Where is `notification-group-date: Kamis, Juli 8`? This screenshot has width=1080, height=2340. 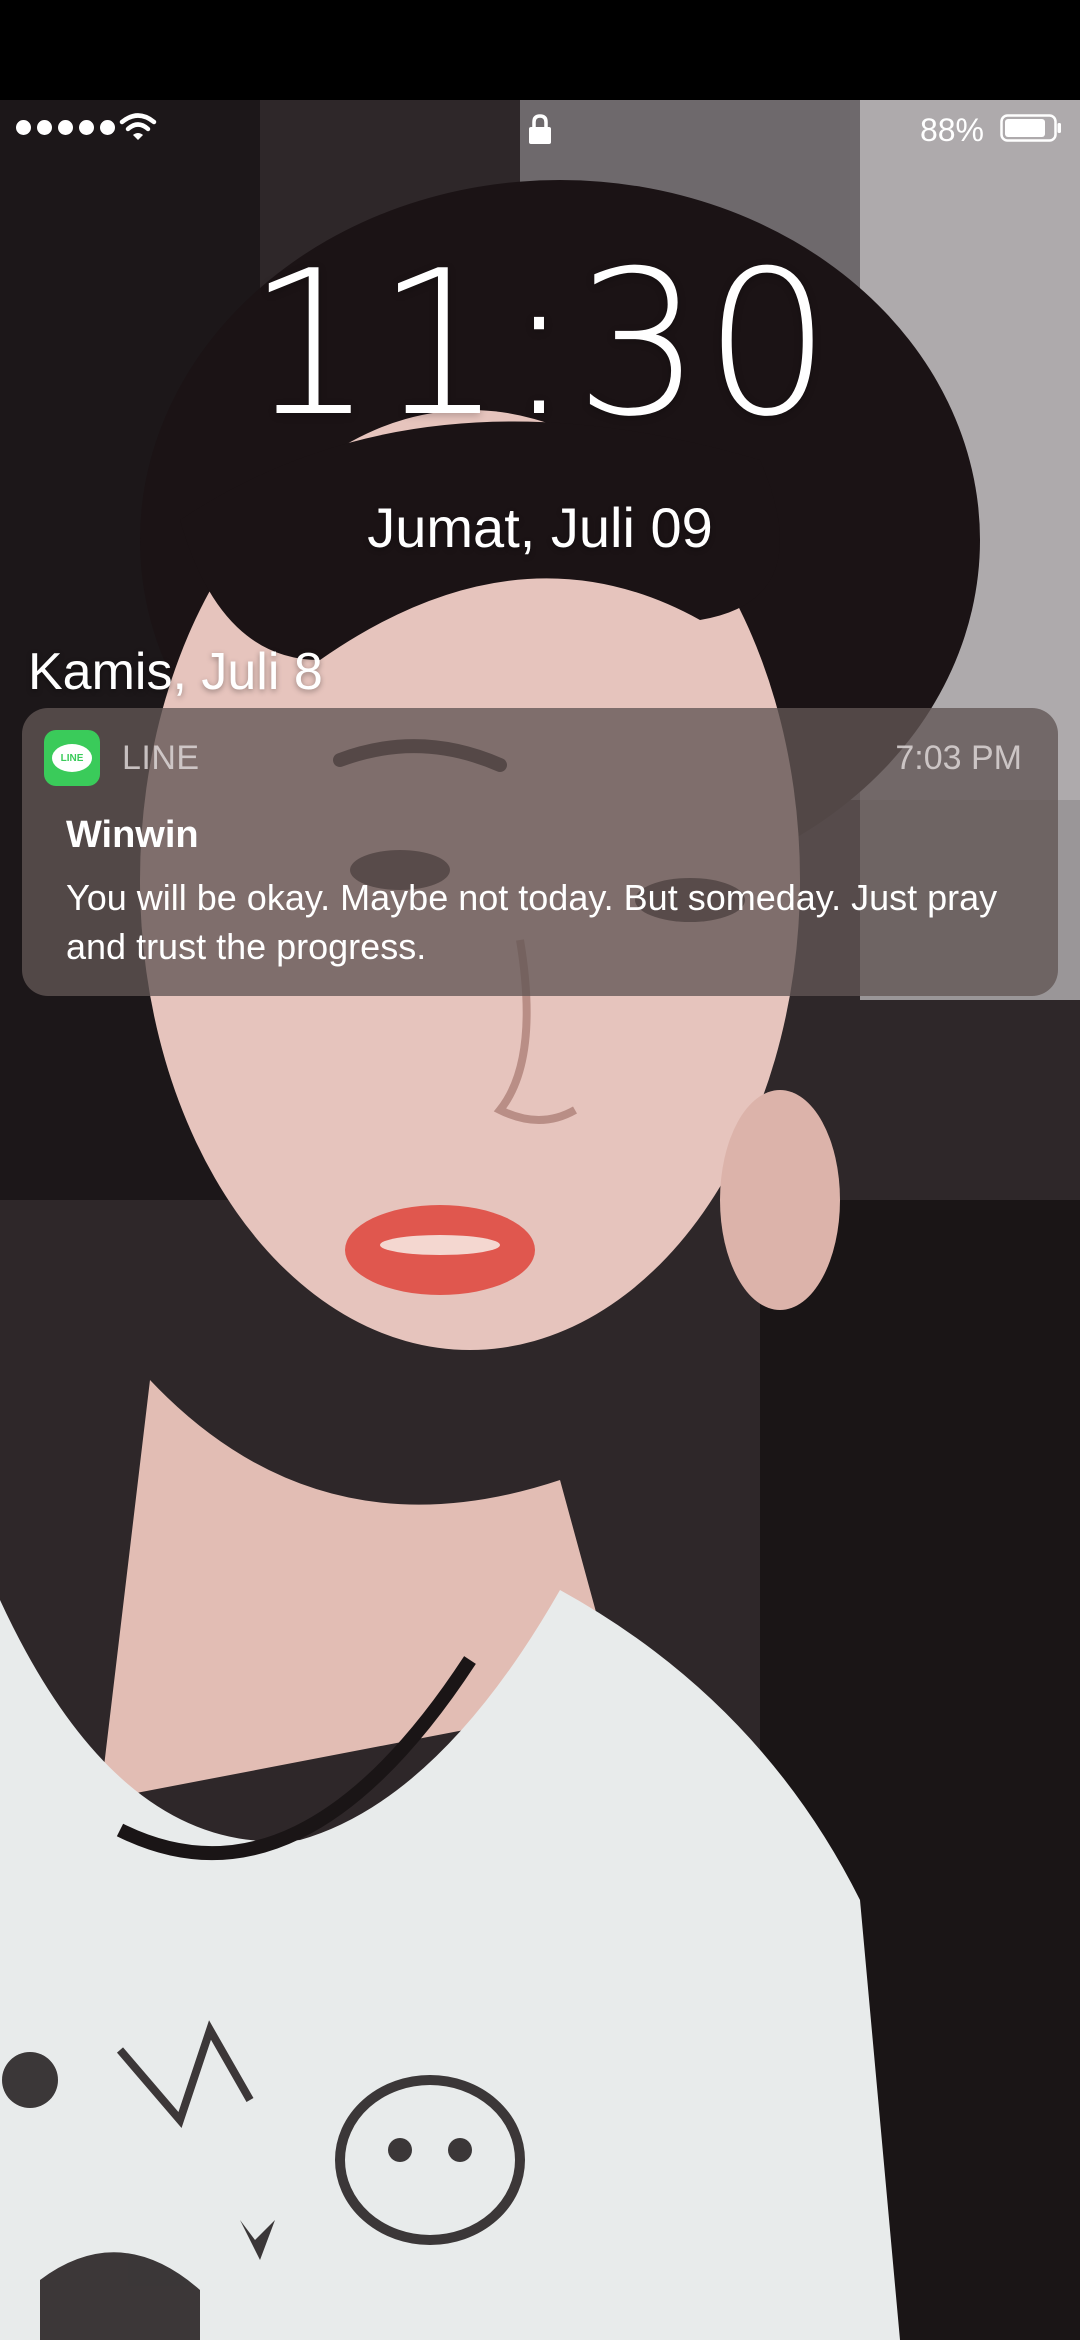 notification-group-date: Kamis, Juli 8 is located at coordinates (175, 672).